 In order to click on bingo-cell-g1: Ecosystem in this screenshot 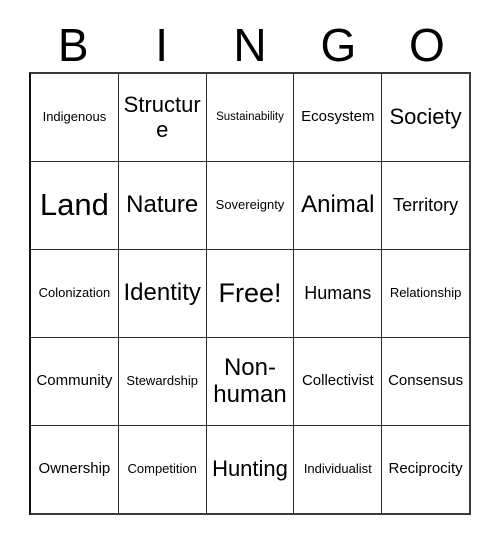, I will do `click(338, 117)`.